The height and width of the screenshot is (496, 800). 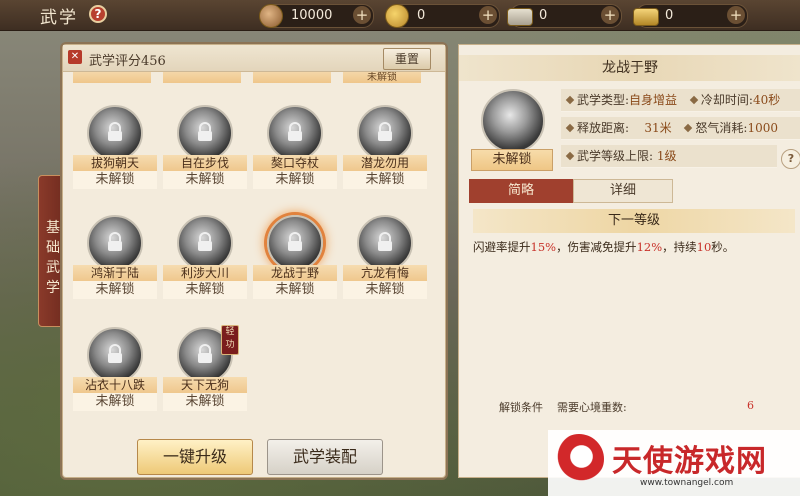 What do you see at coordinates (295, 273) in the screenshot?
I see `skill-name: 龙战于野` at bounding box center [295, 273].